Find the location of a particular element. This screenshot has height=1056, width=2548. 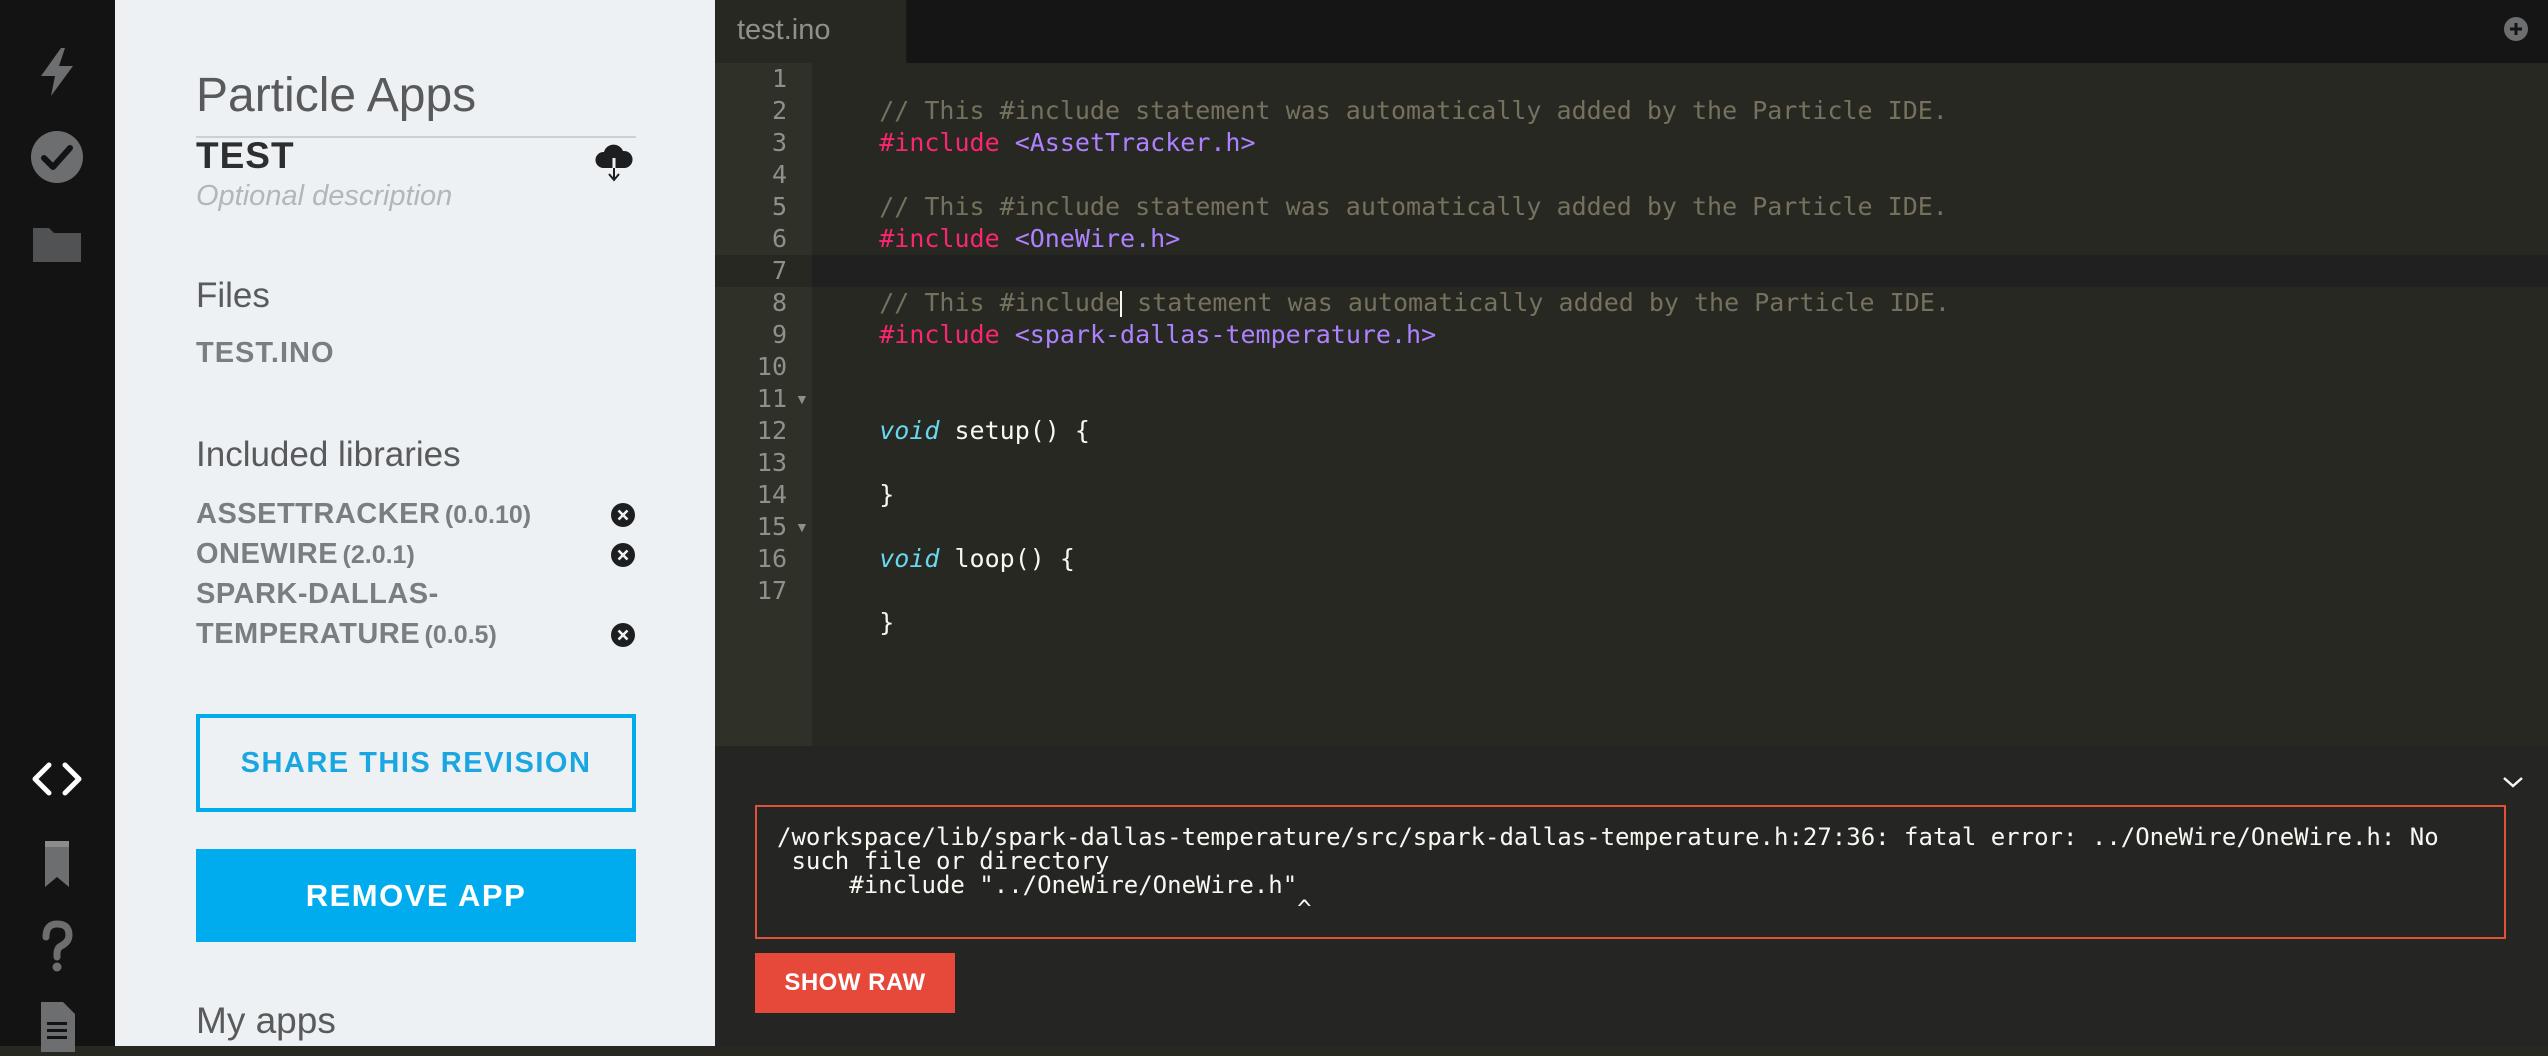

library-name-continued: TEMPERATURE is located at coordinates (308, 634).